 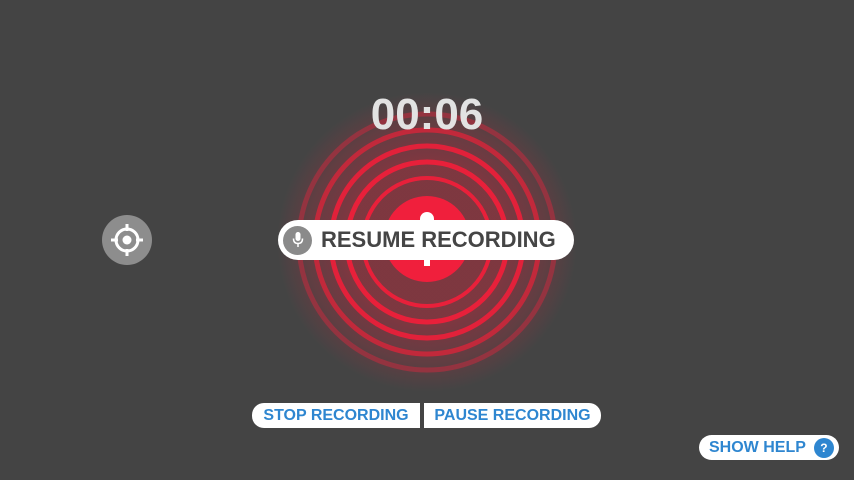 I want to click on microphone-icon, so click(x=297, y=240).